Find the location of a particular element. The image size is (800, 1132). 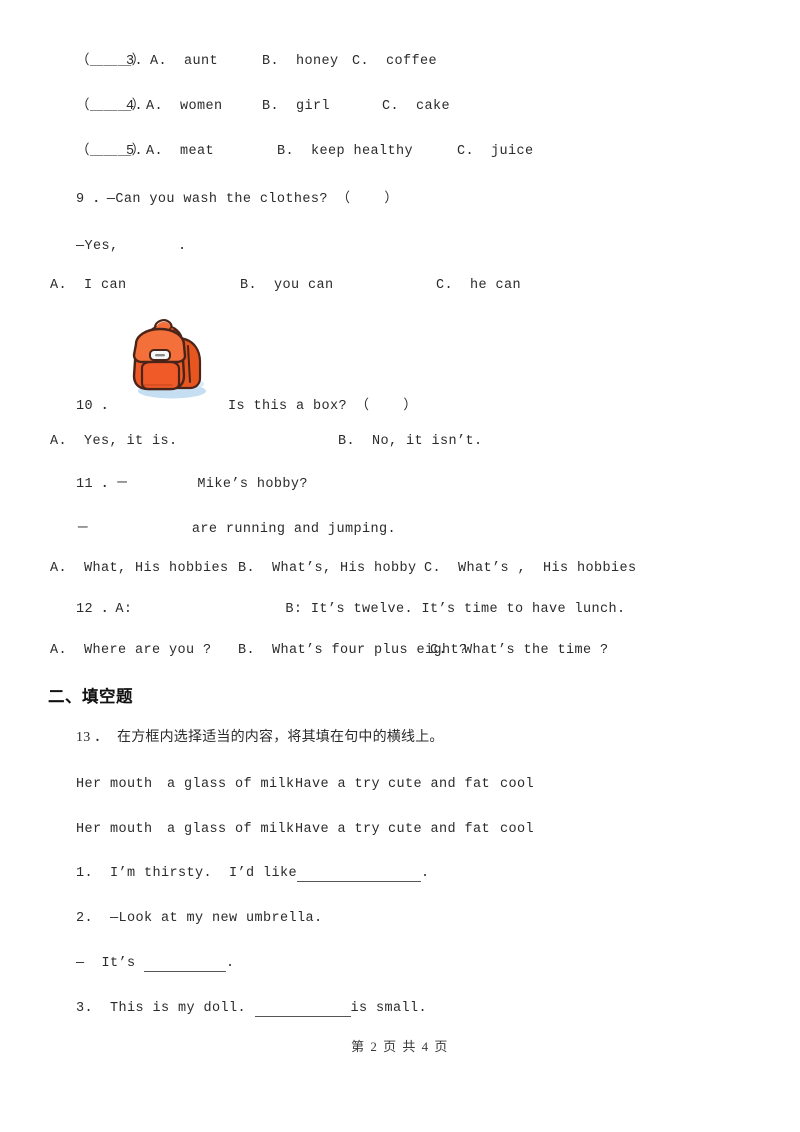

section-two-heading: 二、填空题 is located at coordinates (90, 697).